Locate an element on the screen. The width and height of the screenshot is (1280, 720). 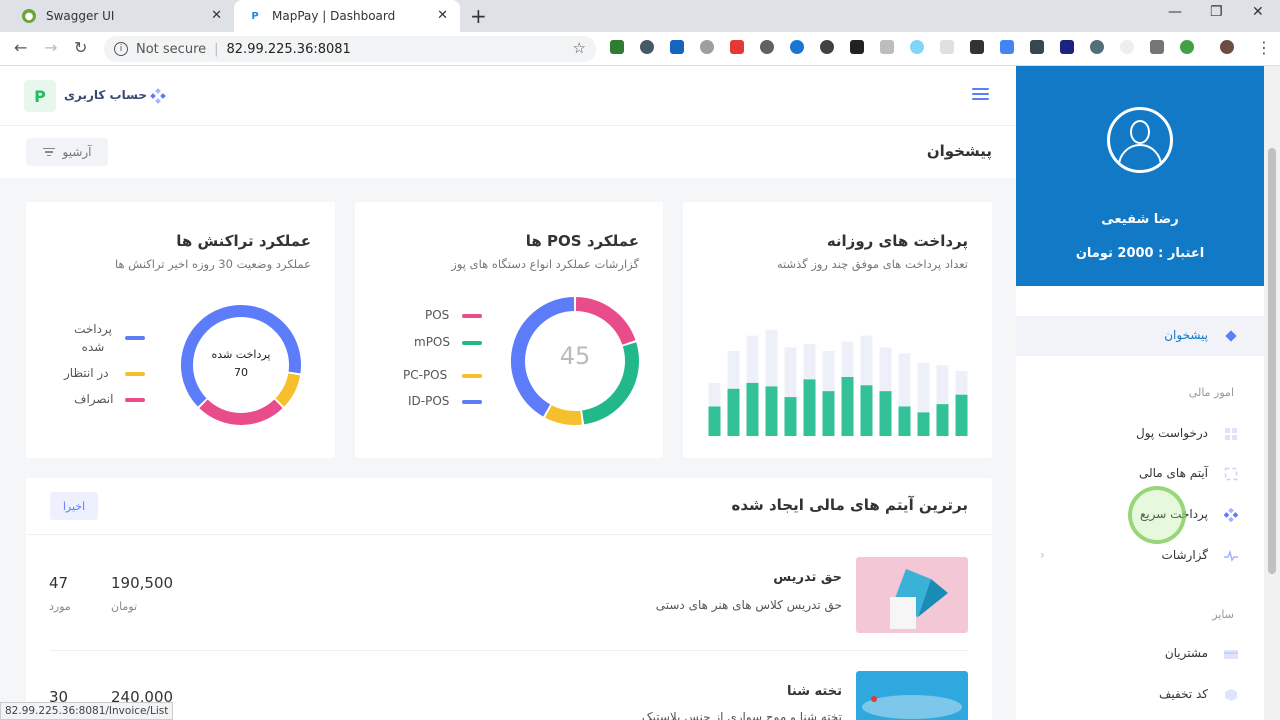
sidebar-item-discount-code: کد تخفیف is located at coordinates (1140, 695).